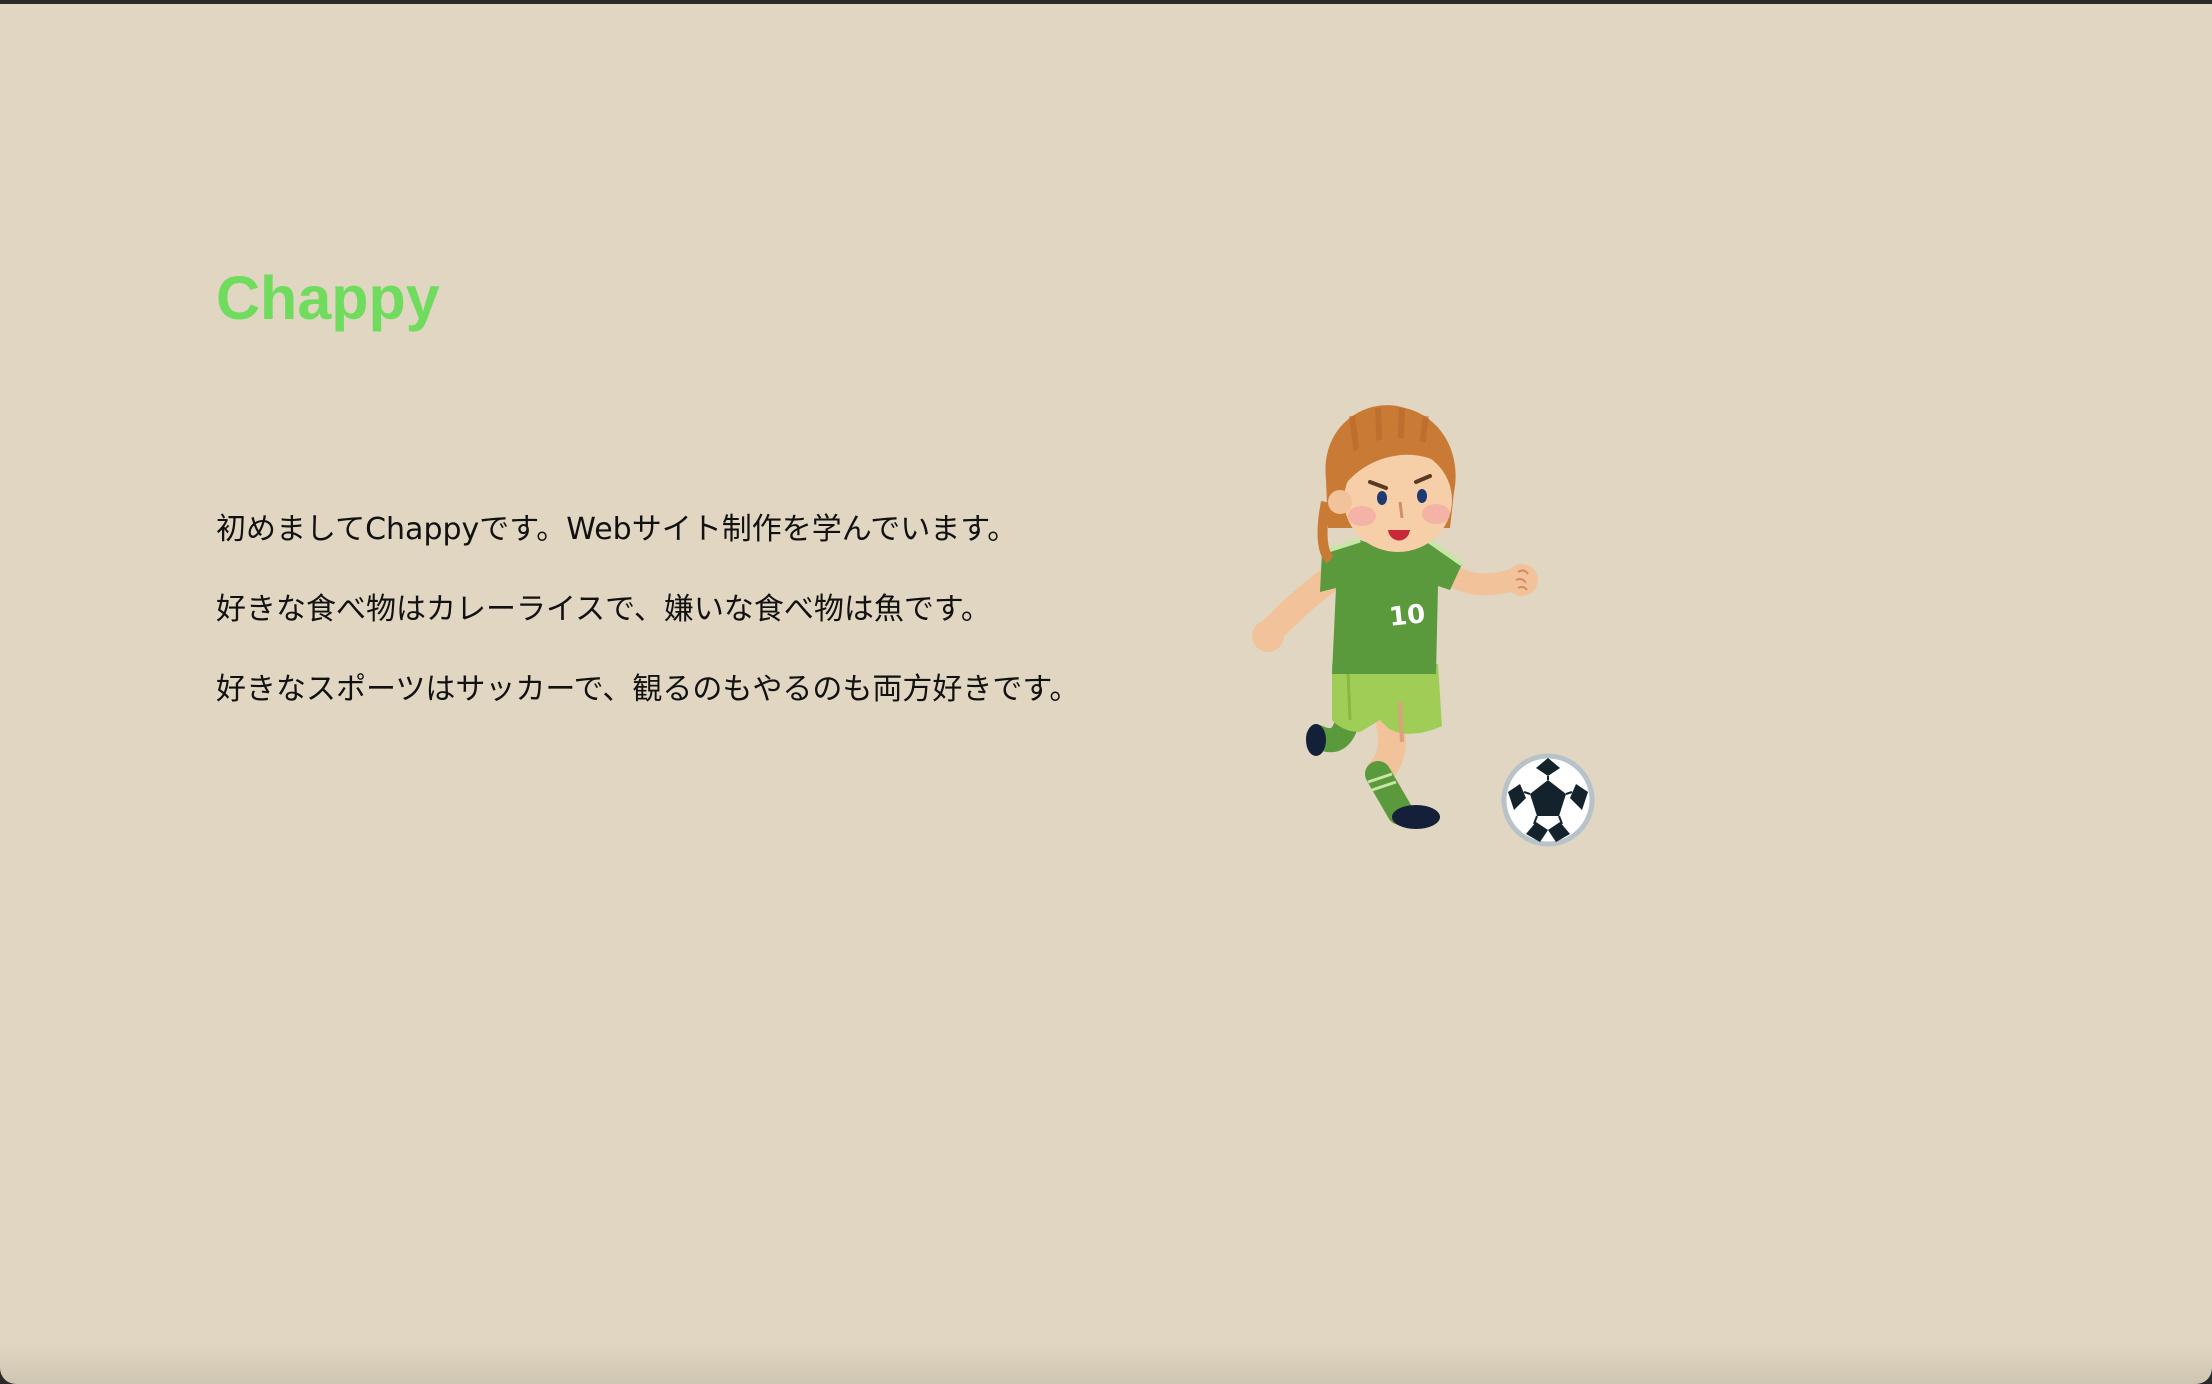  I want to click on site-title: Chappy, so click(328, 298).